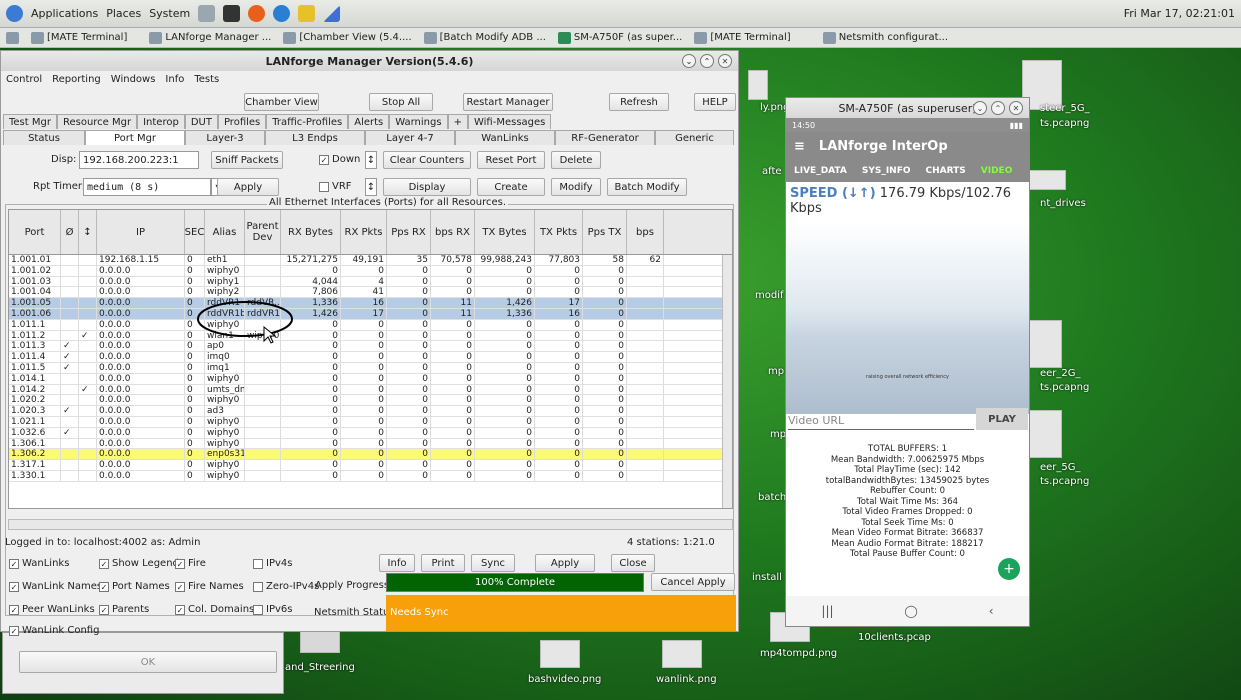 Image resolution: width=1241 pixels, height=700 pixels. What do you see at coordinates (509, 121) in the screenshot?
I see `tab-wifi-messages: Wifi-Messages` at bounding box center [509, 121].